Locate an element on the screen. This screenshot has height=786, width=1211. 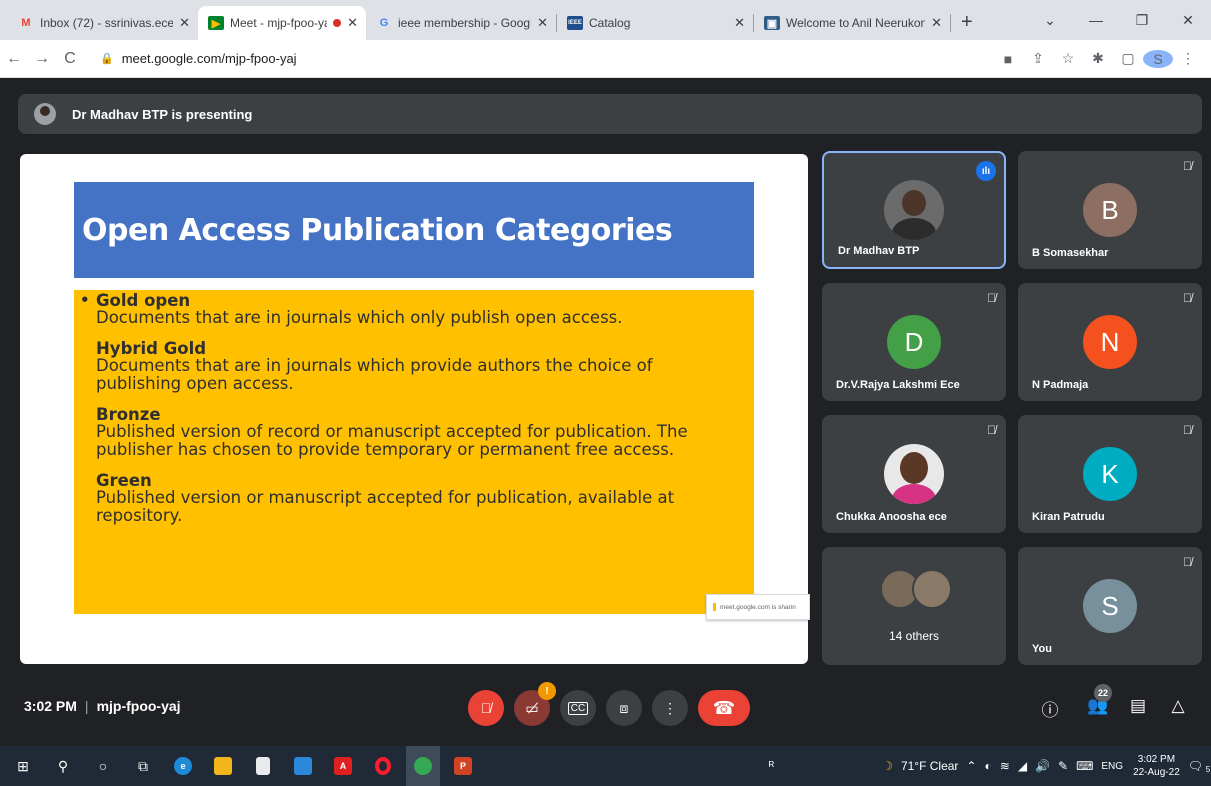
category-name: Hybrid Gold is located at coordinates (151, 348).